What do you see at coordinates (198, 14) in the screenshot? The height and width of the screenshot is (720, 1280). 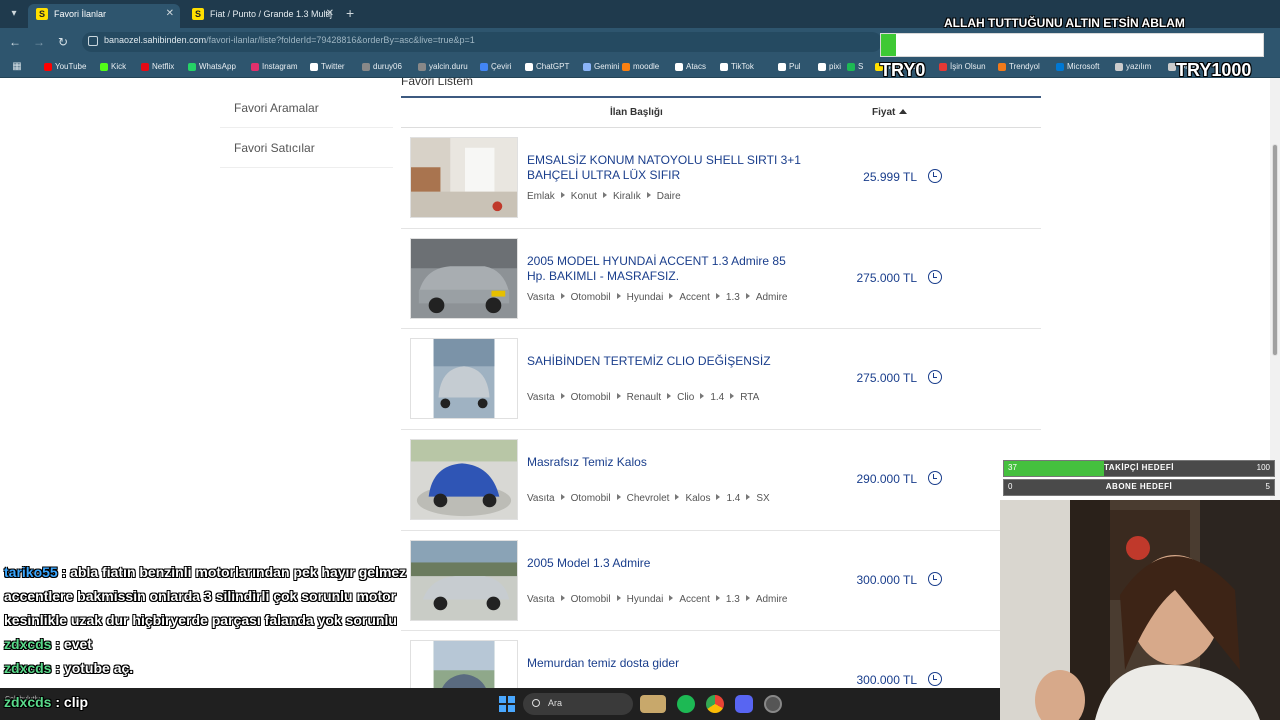 I see `sahibinden-favicon: S` at bounding box center [198, 14].